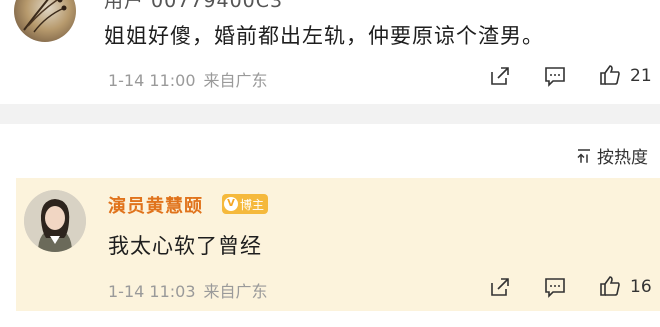 This screenshot has height=327, width=660. I want to click on timestamp: 1-14 11:03, so click(152, 291).